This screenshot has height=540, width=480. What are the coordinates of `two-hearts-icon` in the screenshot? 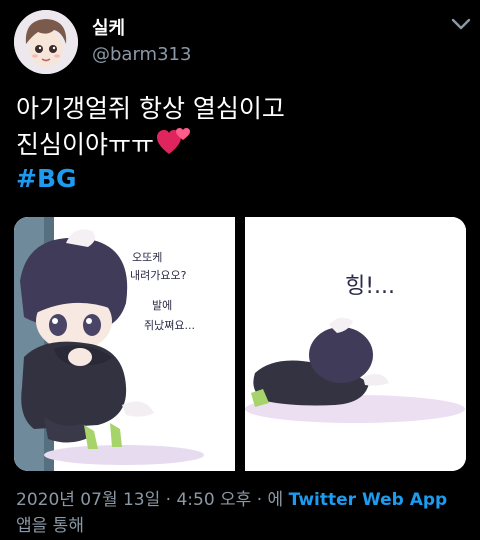 It's located at (174, 141).